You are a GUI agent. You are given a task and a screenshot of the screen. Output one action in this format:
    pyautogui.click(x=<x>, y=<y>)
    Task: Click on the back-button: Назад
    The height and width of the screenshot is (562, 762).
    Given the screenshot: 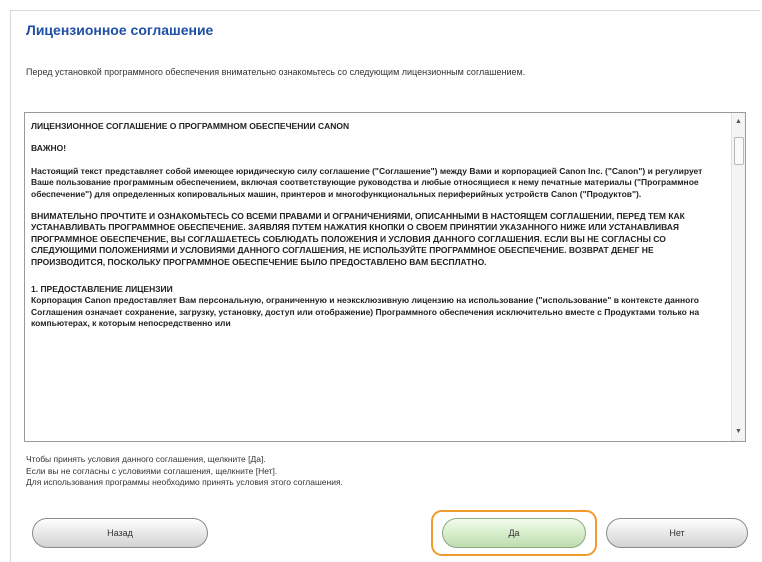 What is the action you would take?
    pyautogui.click(x=120, y=533)
    